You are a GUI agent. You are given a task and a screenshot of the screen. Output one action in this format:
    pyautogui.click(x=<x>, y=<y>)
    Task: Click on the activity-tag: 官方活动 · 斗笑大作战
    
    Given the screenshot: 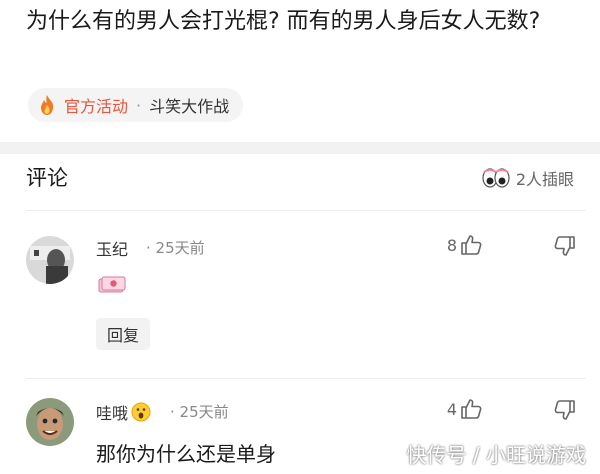 What is the action you would take?
    pyautogui.click(x=136, y=105)
    